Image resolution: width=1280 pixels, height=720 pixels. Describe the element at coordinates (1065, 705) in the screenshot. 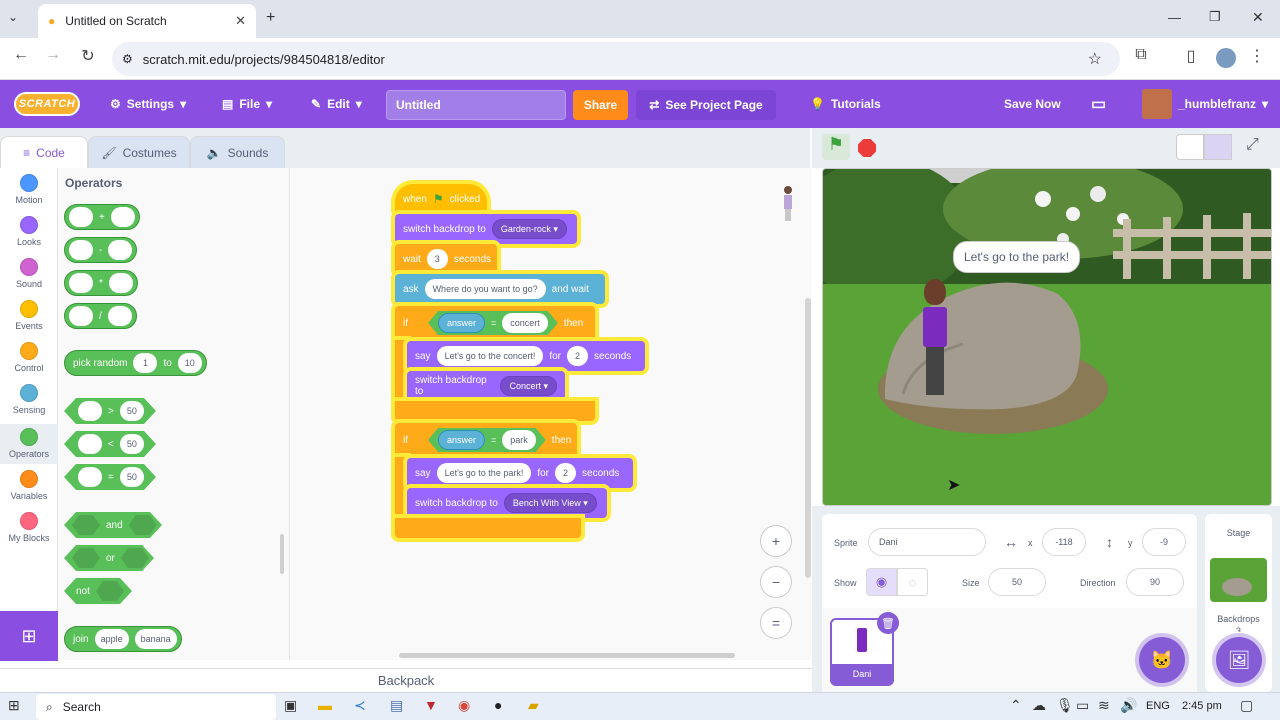

I see `microphone-icon: 🎙` at that location.